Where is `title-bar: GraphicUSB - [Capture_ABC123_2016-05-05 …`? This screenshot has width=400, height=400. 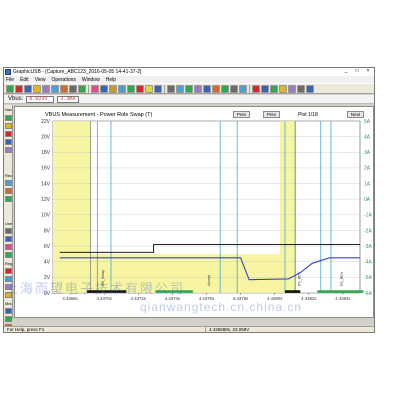
title-bar: GraphicUSB - [Capture_ABC123_2016-05-05 … is located at coordinates (189, 72).